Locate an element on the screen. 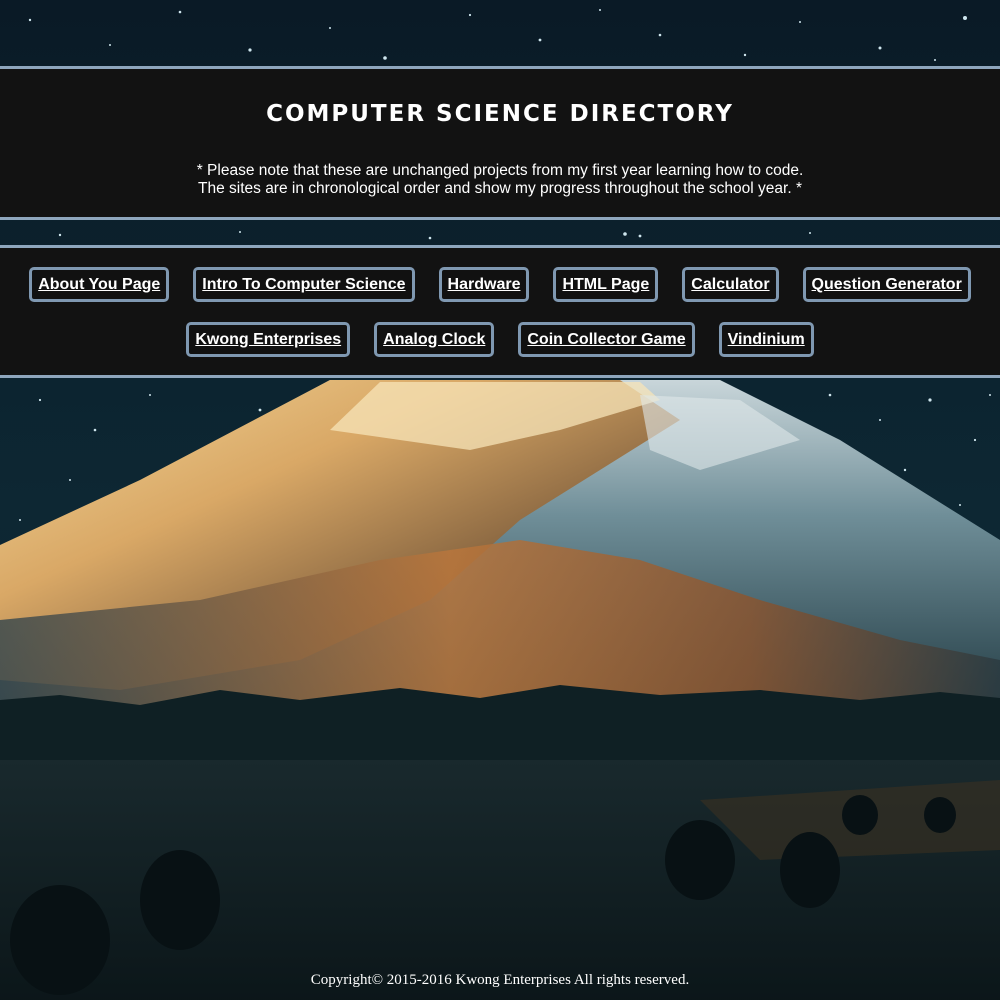 This screenshot has height=1000, width=1000. nav-link-hardware: Hardware is located at coordinates (484, 284).